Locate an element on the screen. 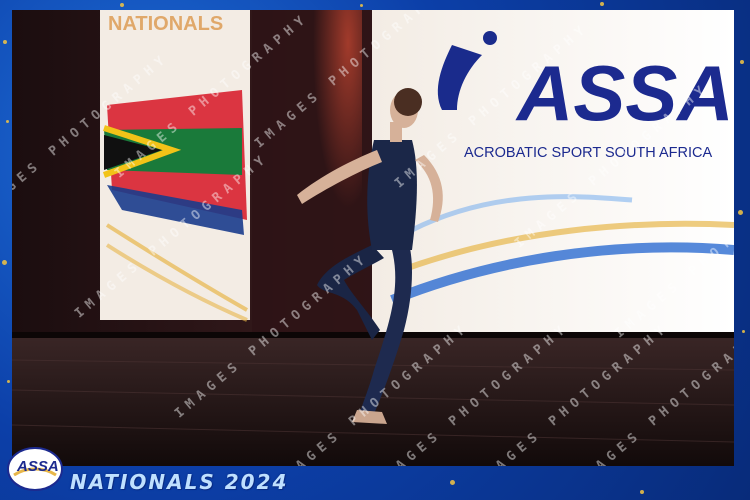 Image resolution: width=750 pixels, height=500 pixels. assa-footer-logo-icon: ASSA is located at coordinates (35, 469).